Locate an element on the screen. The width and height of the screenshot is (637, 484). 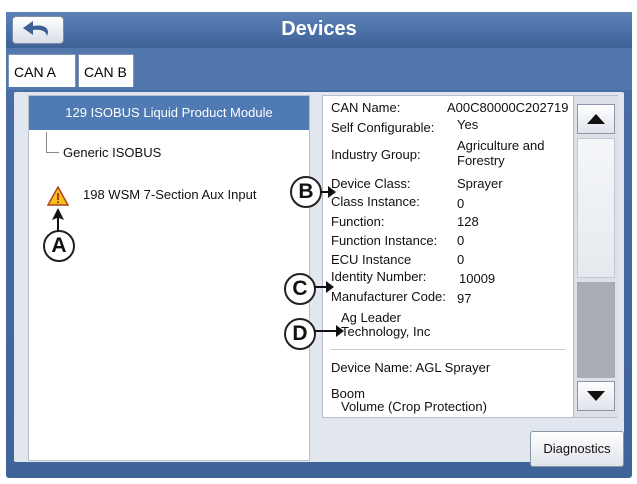
identity-number-label: Identity Number: is located at coordinates (379, 276).